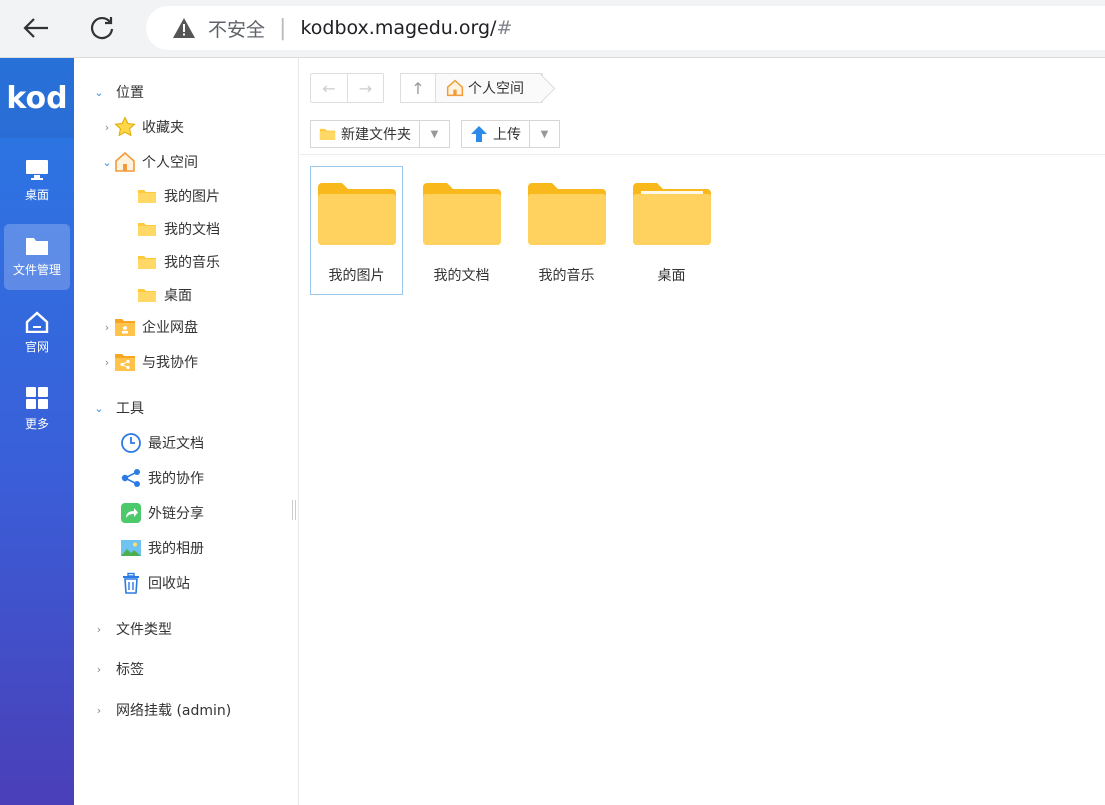 The width and height of the screenshot is (1105, 805). Describe the element at coordinates (149, 162) in the screenshot. I see `tree-item-personal-space: ⌄ 个人空间` at that location.